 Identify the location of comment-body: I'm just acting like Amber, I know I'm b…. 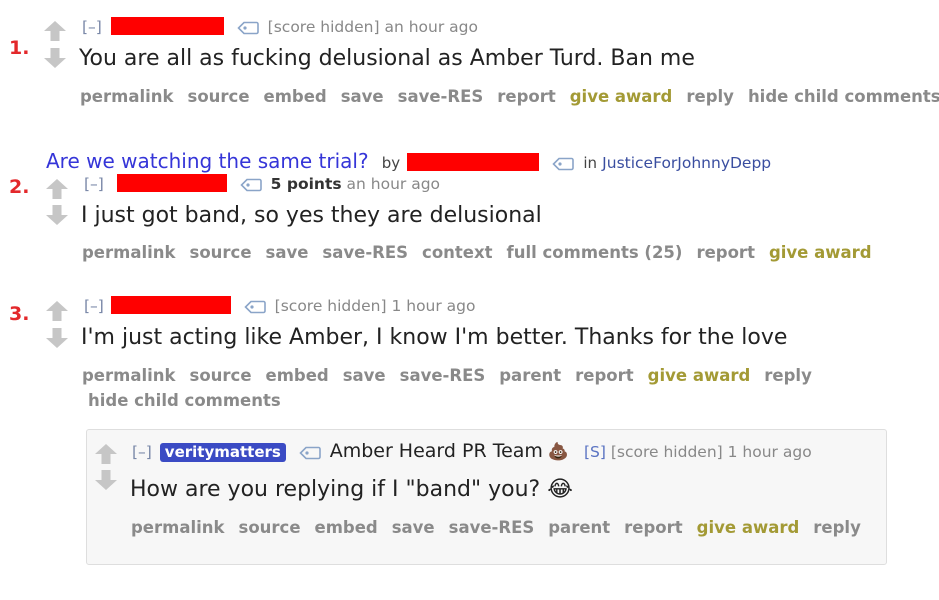
(434, 337).